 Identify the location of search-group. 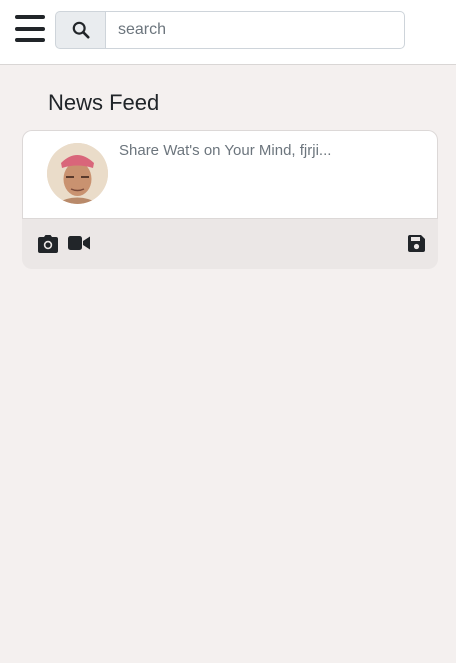
(230, 30).